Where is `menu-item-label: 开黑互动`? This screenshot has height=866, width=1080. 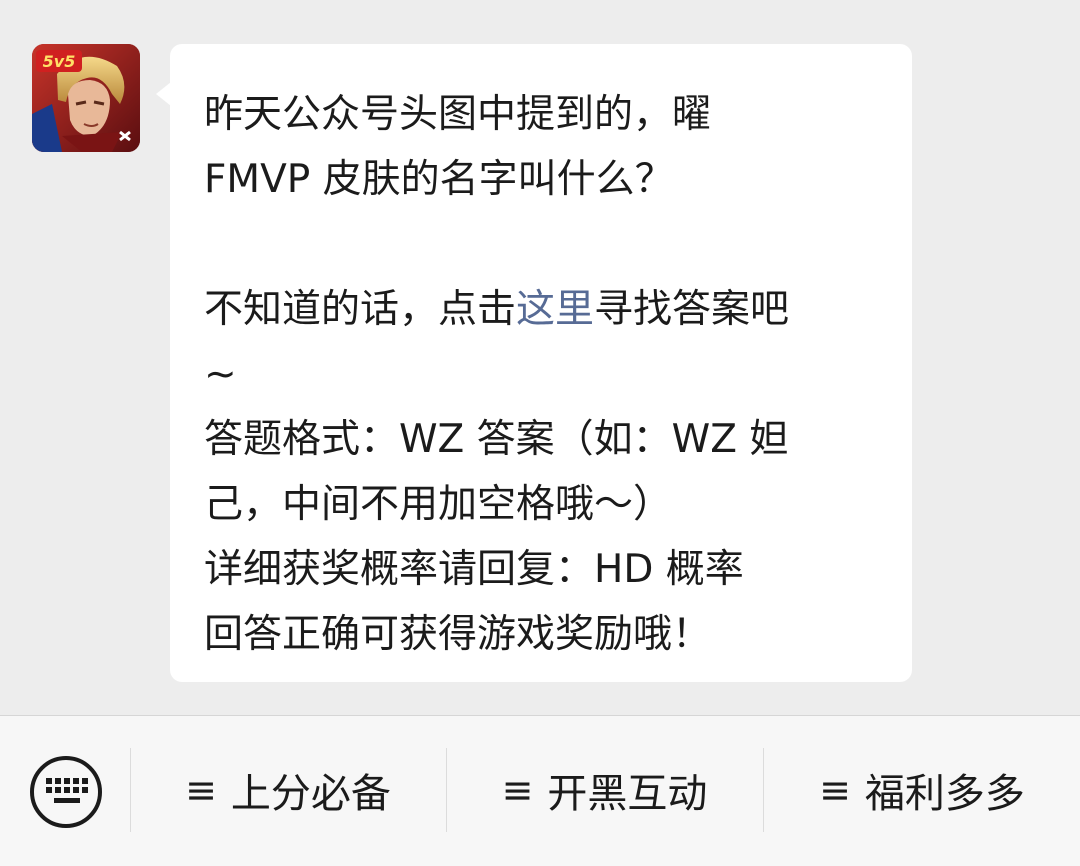
menu-item-label: 开黑互动 is located at coordinates (627, 794).